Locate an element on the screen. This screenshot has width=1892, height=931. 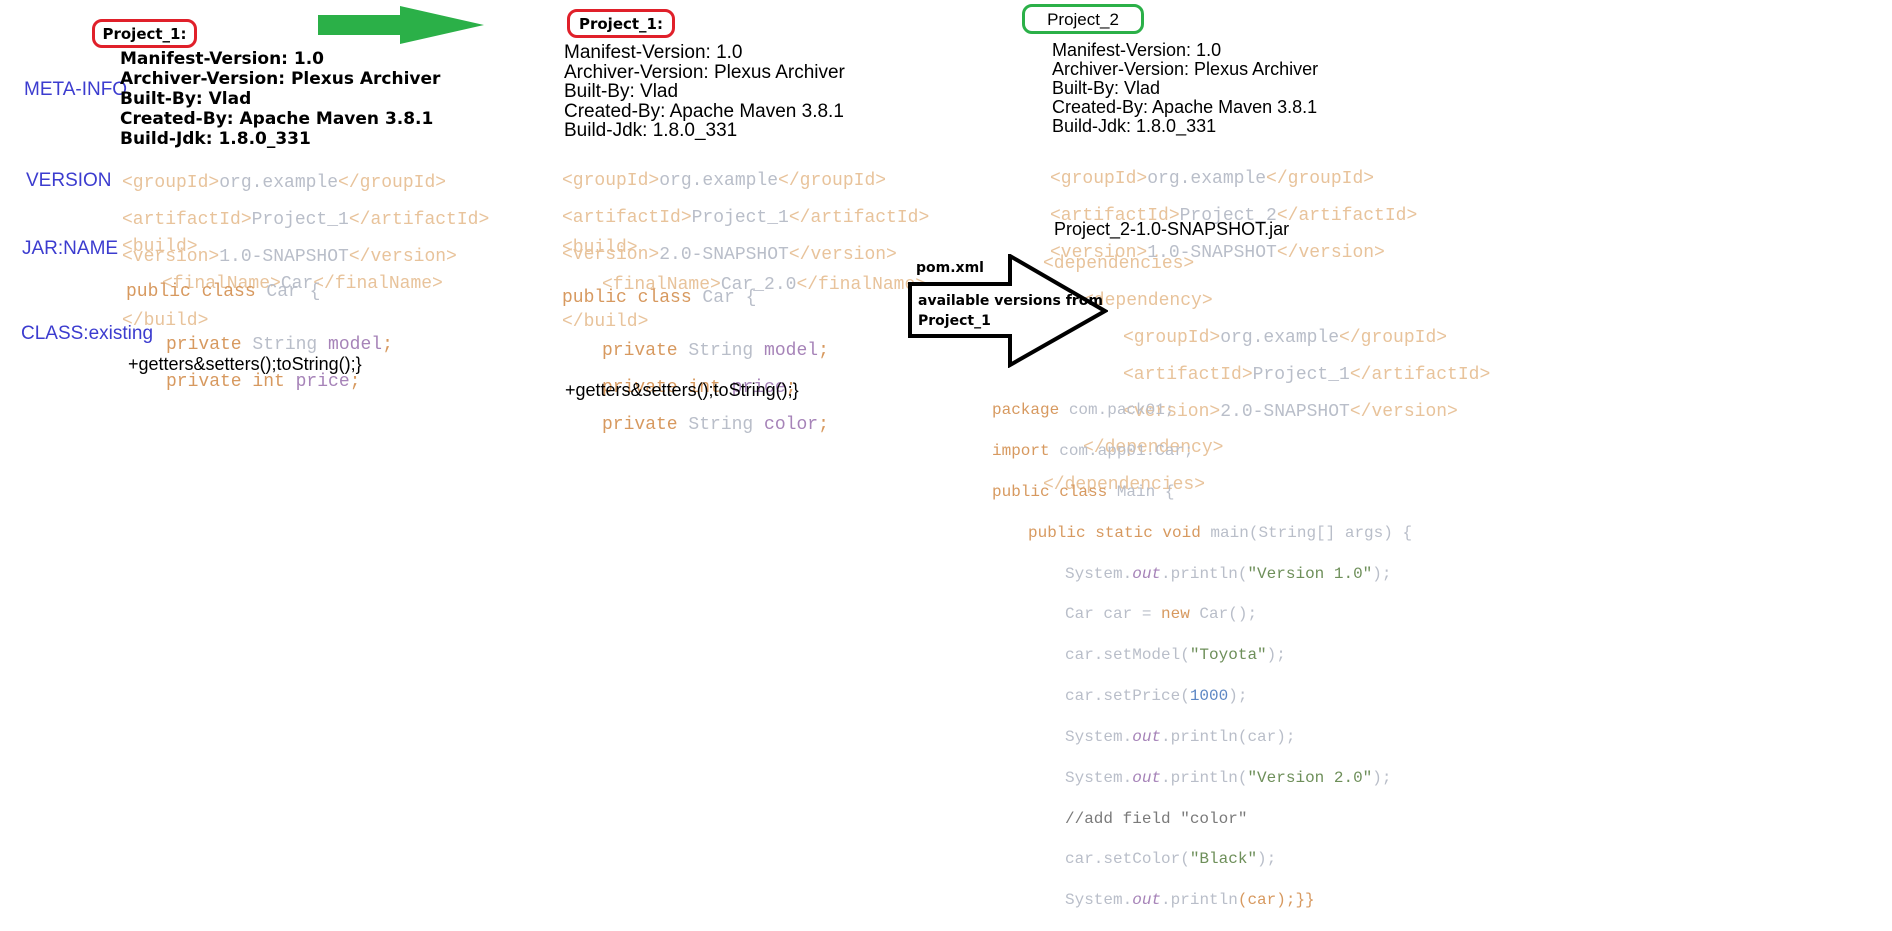
jar-name-label: JAR:NAME is located at coordinates (70, 248).